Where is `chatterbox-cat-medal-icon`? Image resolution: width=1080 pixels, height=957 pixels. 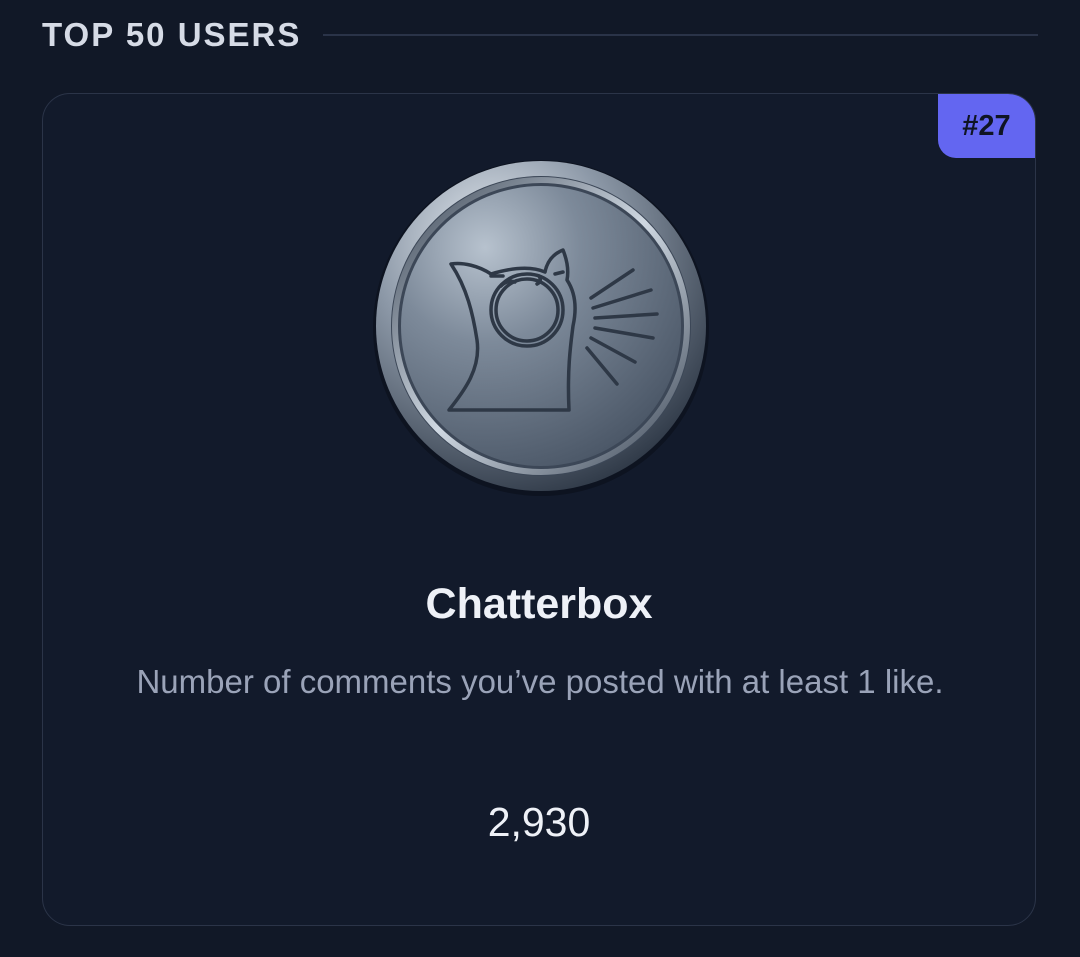 chatterbox-cat-medal-icon is located at coordinates (541, 328).